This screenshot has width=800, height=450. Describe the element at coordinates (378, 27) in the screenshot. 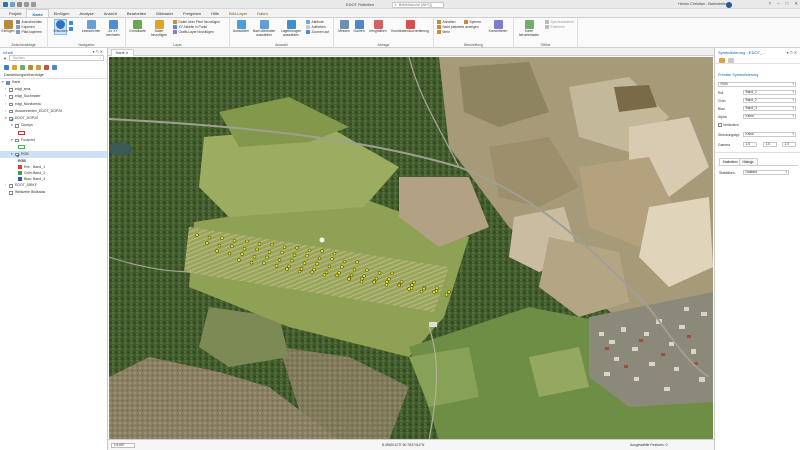

I see `infographics-button: Infografiken` at that location.